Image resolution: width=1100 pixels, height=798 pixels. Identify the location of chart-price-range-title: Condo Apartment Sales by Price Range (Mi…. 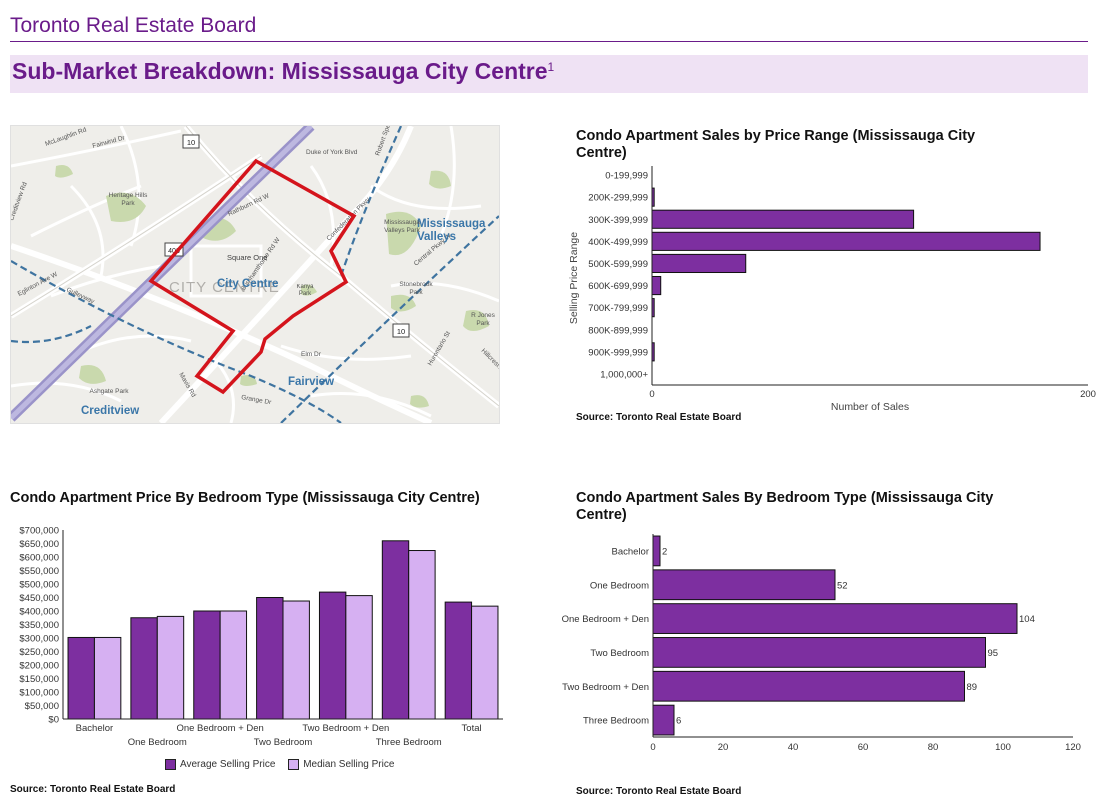
(776, 144).